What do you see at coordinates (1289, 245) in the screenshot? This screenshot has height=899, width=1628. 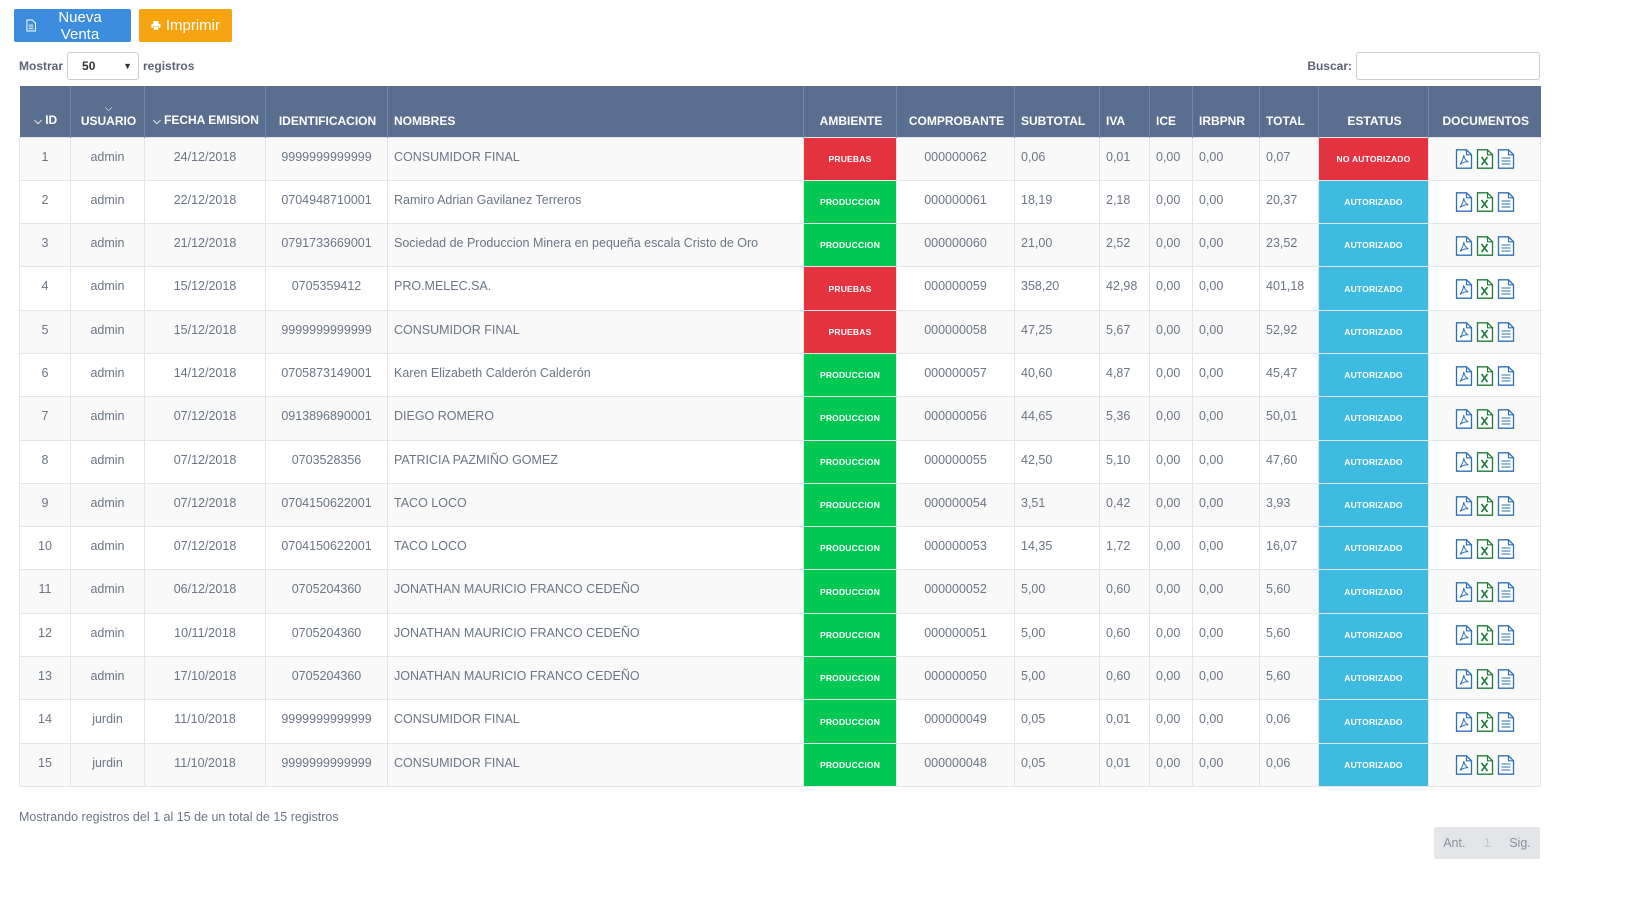 I see `row-total: 23,52` at bounding box center [1289, 245].